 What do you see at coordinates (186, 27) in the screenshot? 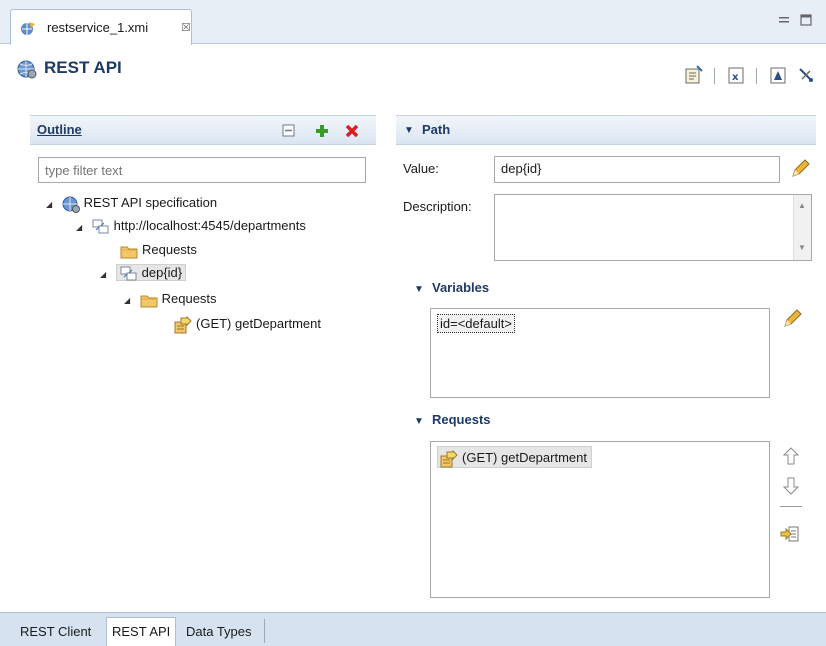
I see `tab-close-icon: ☒` at bounding box center [186, 27].